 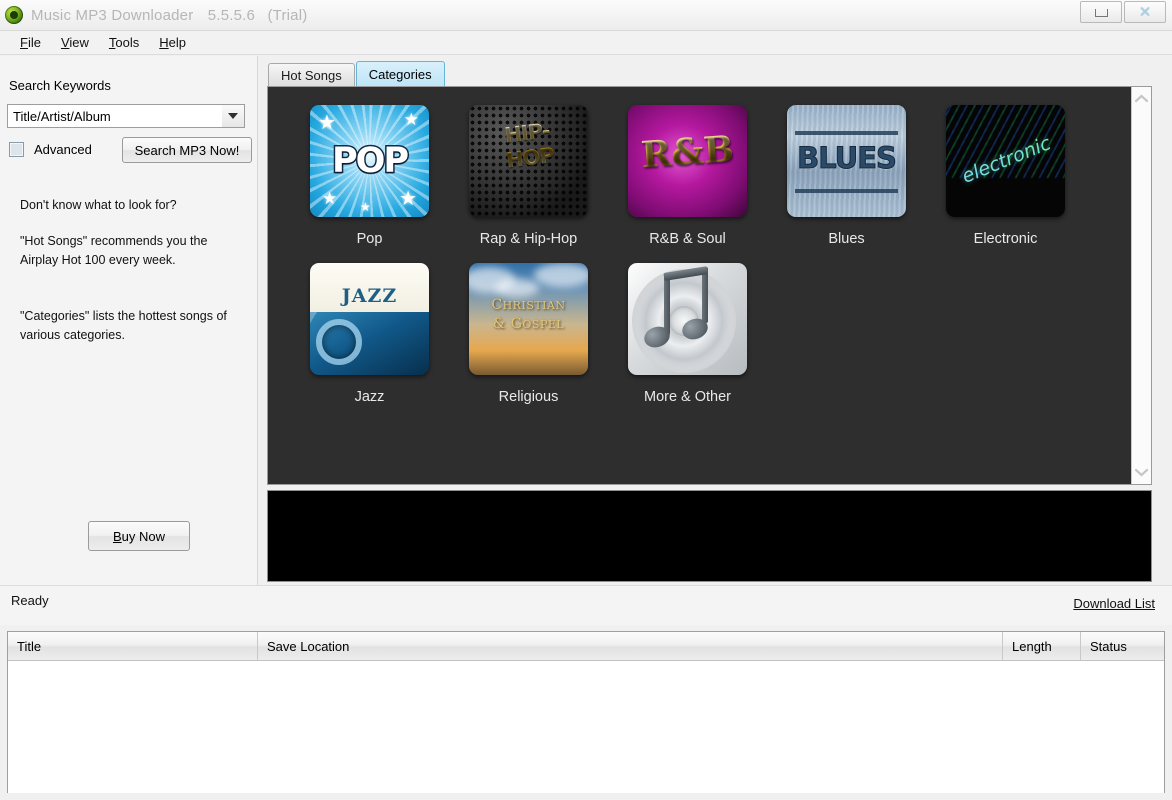 What do you see at coordinates (528, 161) in the screenshot?
I see `hiphop-artwork-icon: HIP- HOP` at bounding box center [528, 161].